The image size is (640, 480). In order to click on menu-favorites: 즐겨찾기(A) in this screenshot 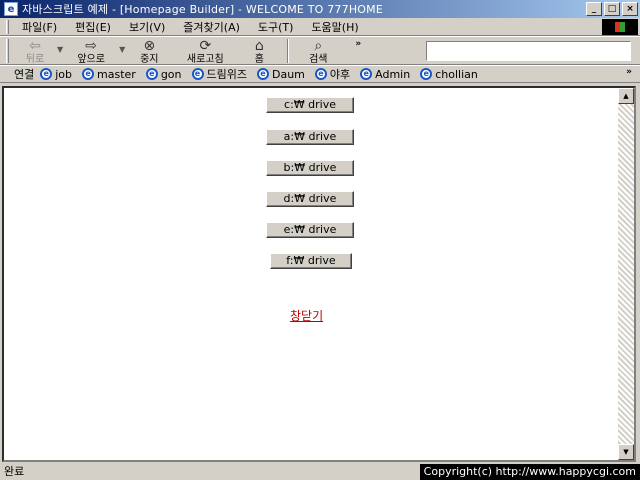, I will do `click(211, 27)`.